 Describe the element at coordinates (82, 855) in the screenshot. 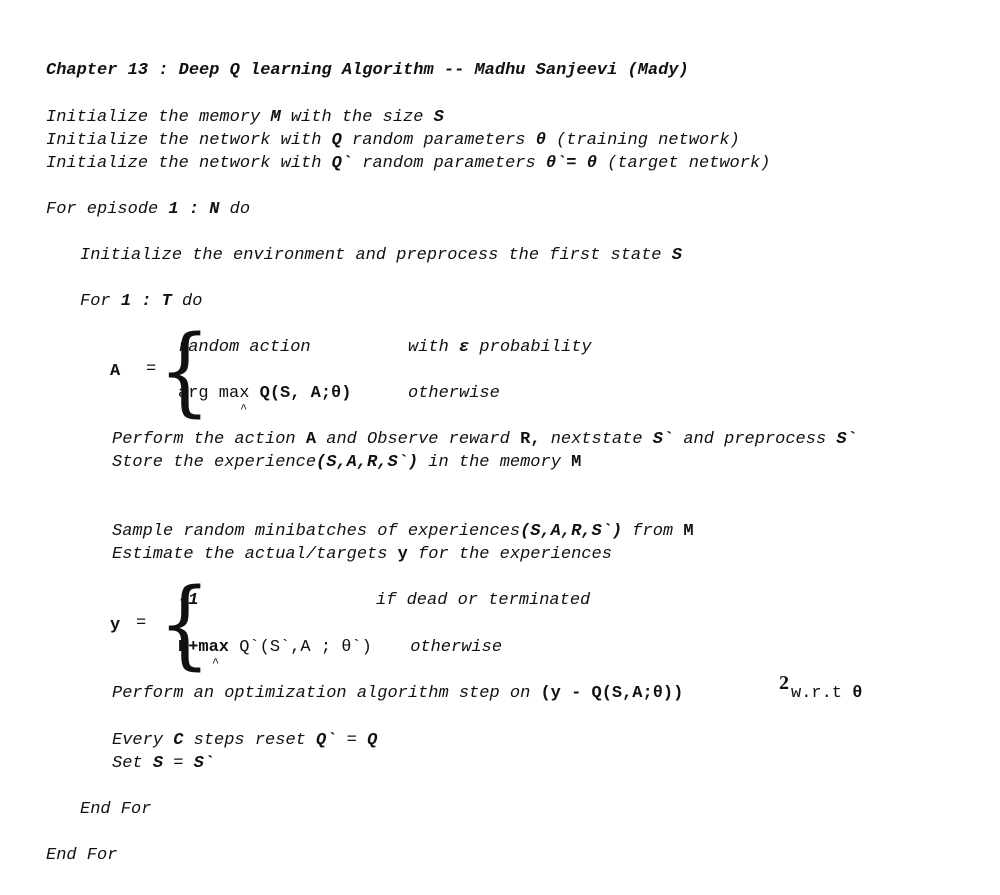

I see `end-for-outer: End For` at that location.